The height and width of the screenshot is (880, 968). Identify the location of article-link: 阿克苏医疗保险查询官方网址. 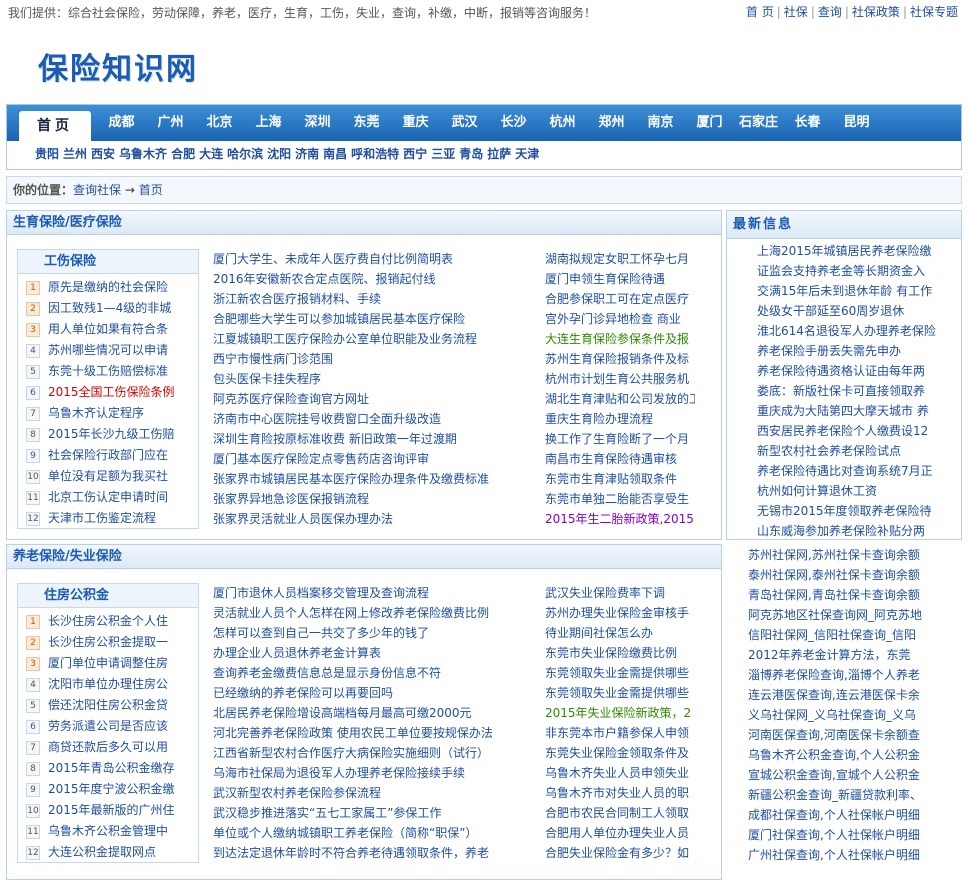
(363, 399).